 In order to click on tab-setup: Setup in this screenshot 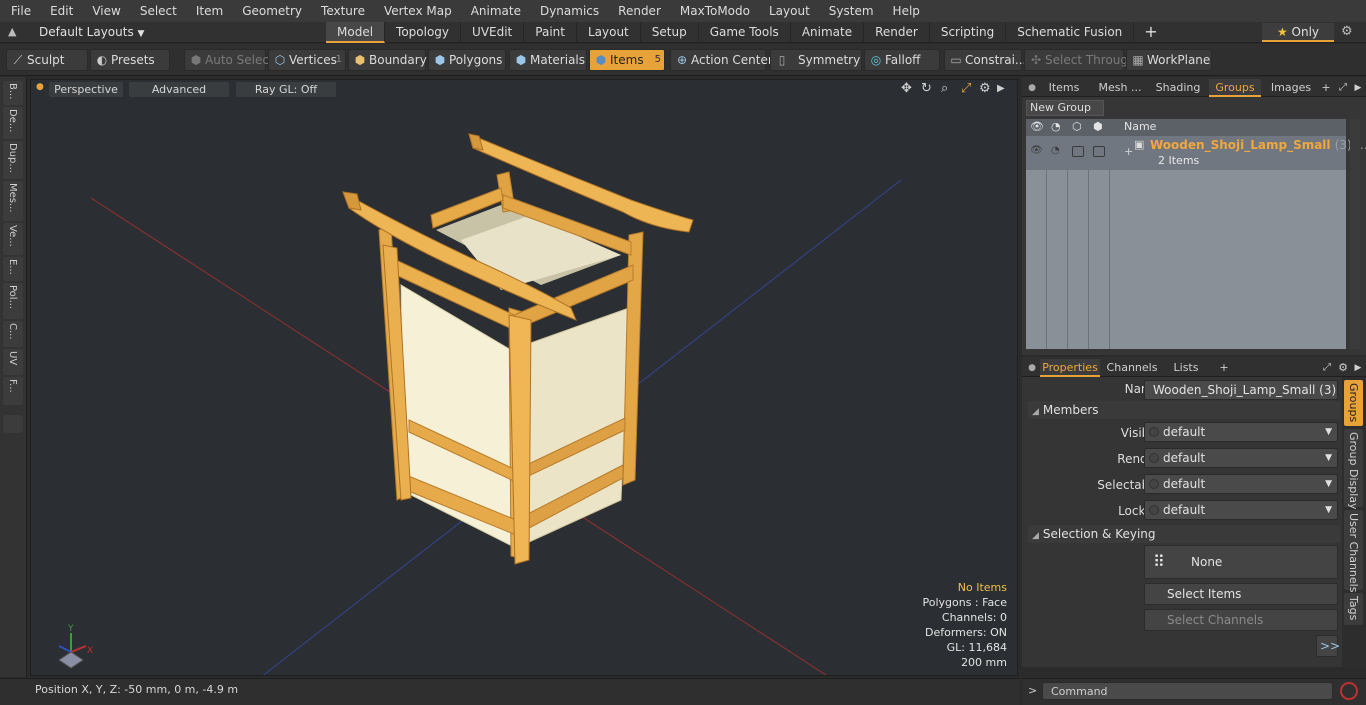, I will do `click(670, 32)`.